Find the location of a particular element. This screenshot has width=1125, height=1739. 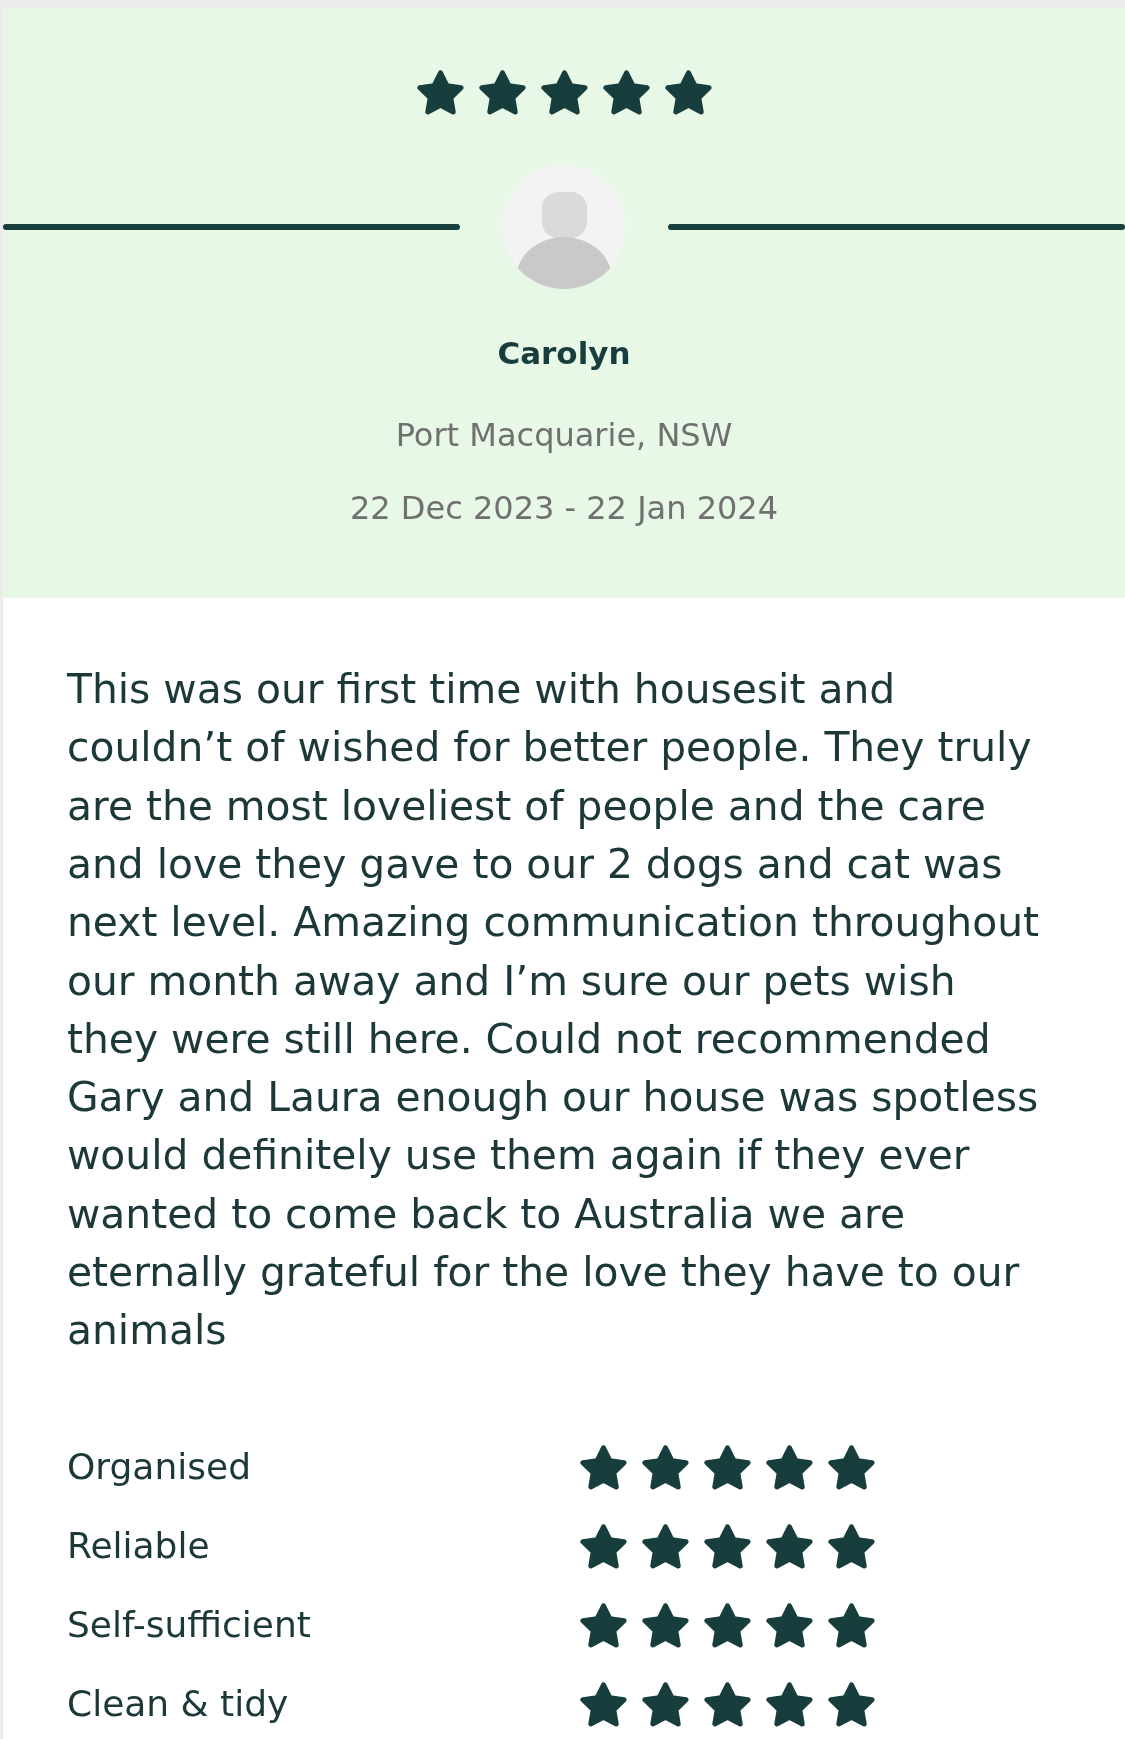

reviewer-location: Port Macquarie, NSW is located at coordinates (564, 435).